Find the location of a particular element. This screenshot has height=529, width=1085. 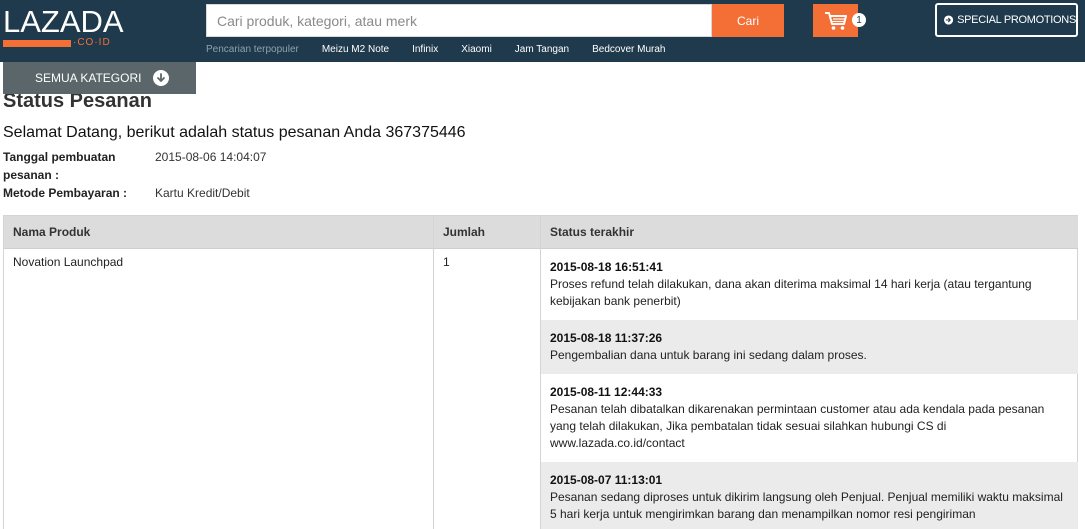

popular-link: Bedcover Murah is located at coordinates (628, 49).